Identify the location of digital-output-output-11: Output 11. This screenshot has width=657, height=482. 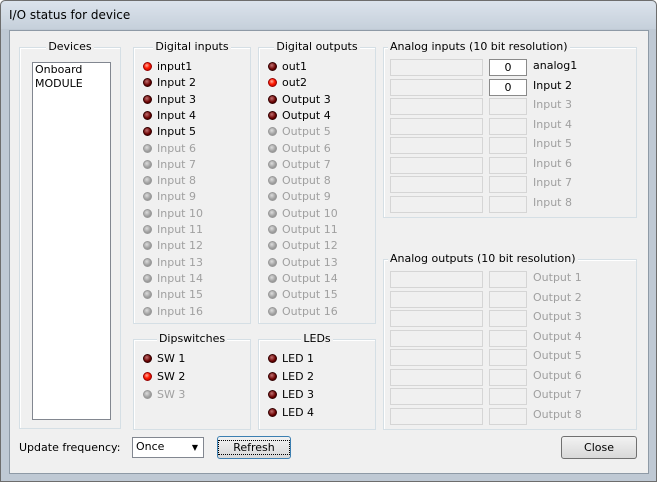
(303, 230).